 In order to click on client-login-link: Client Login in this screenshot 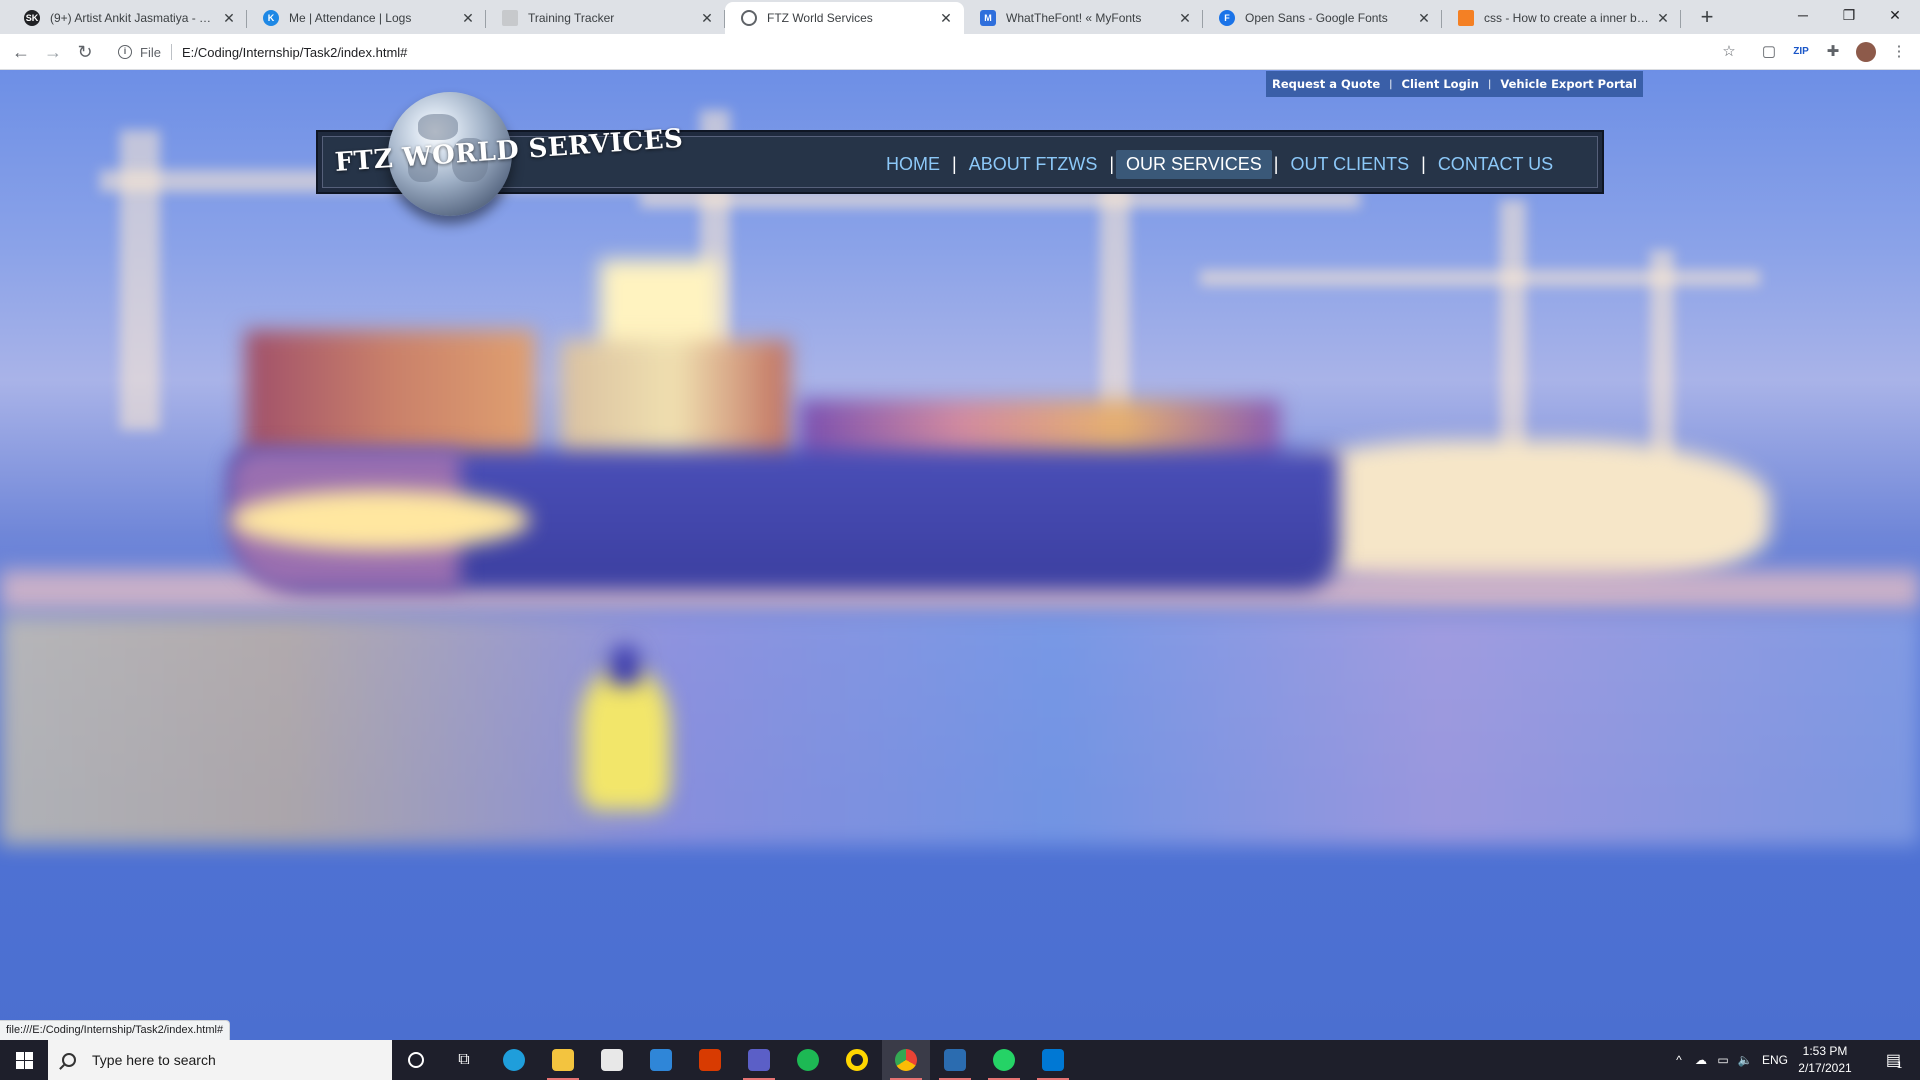, I will do `click(1440, 84)`.